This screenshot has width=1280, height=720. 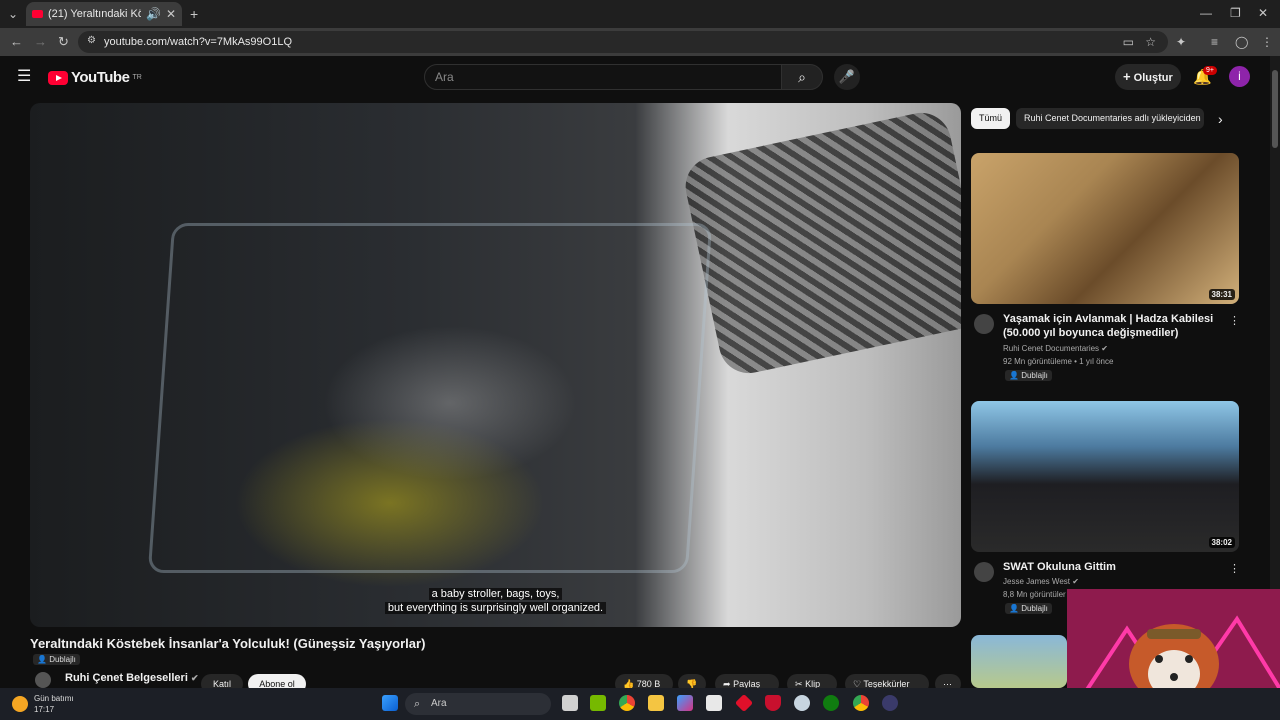 I want to click on url-text: youtube.com/watch?v=7MkAs99O1LQ, so click(x=198, y=42).